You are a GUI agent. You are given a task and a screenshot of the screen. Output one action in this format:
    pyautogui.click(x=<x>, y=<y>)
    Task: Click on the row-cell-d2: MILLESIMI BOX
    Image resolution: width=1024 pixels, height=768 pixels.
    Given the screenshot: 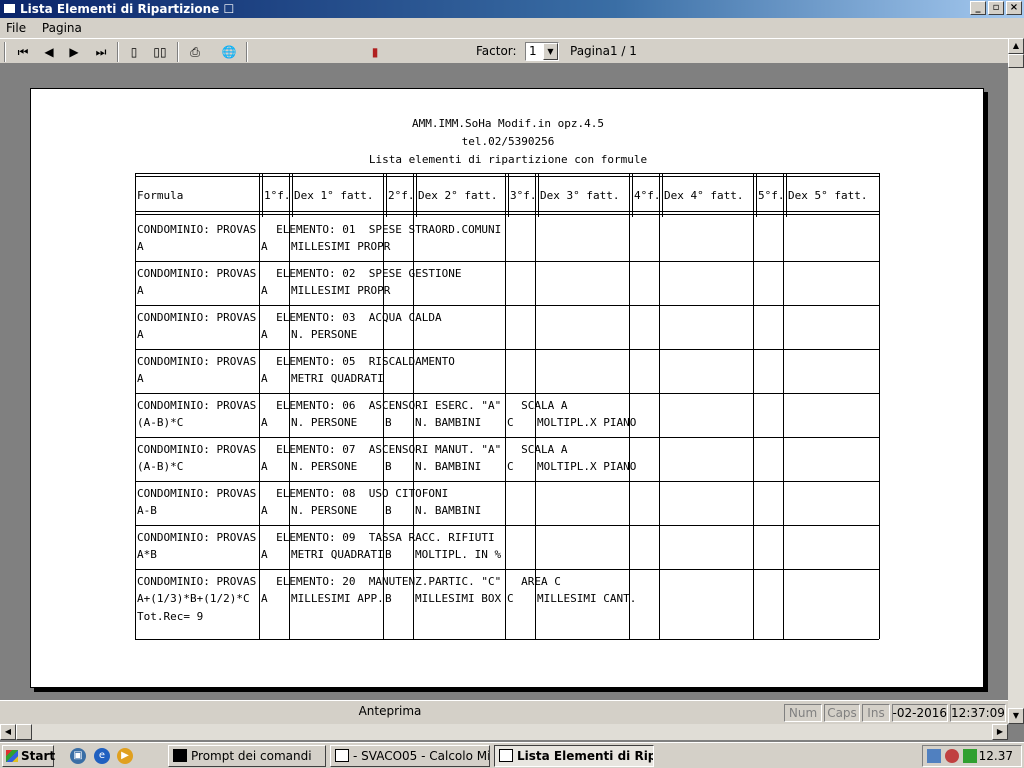 What is the action you would take?
    pyautogui.click(x=458, y=598)
    